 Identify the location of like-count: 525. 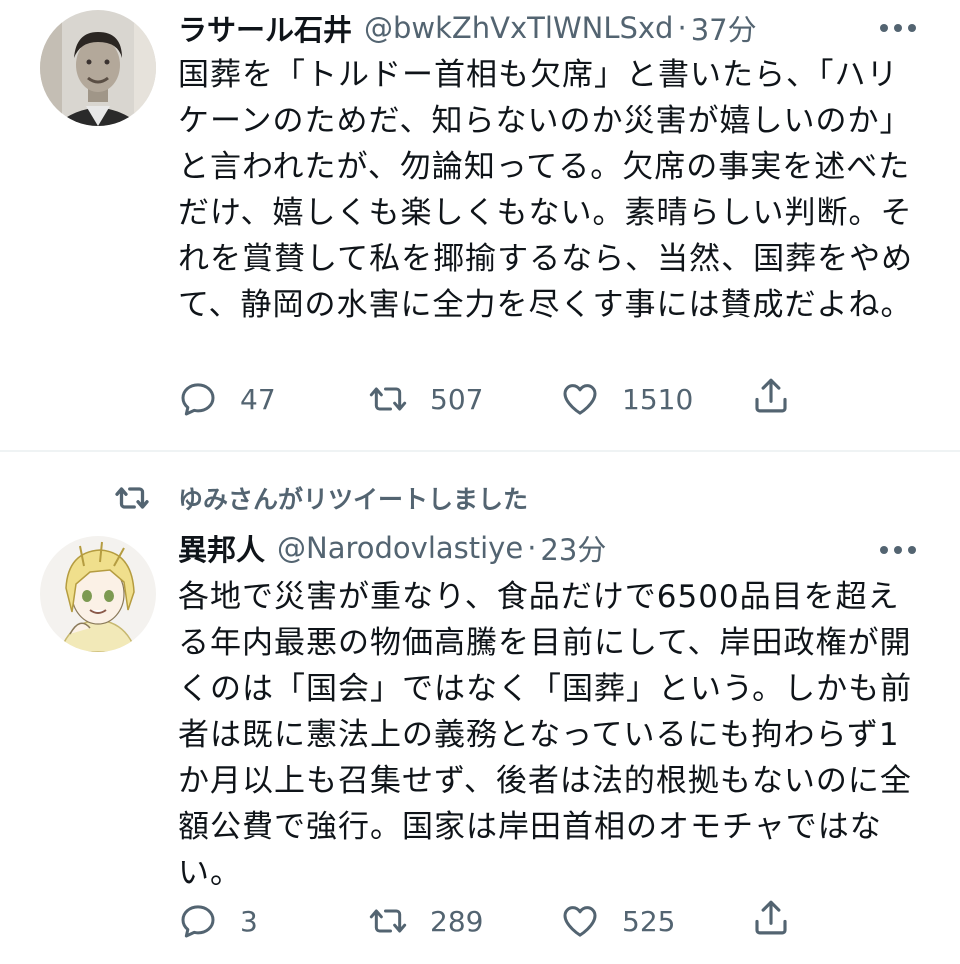
(649, 921).